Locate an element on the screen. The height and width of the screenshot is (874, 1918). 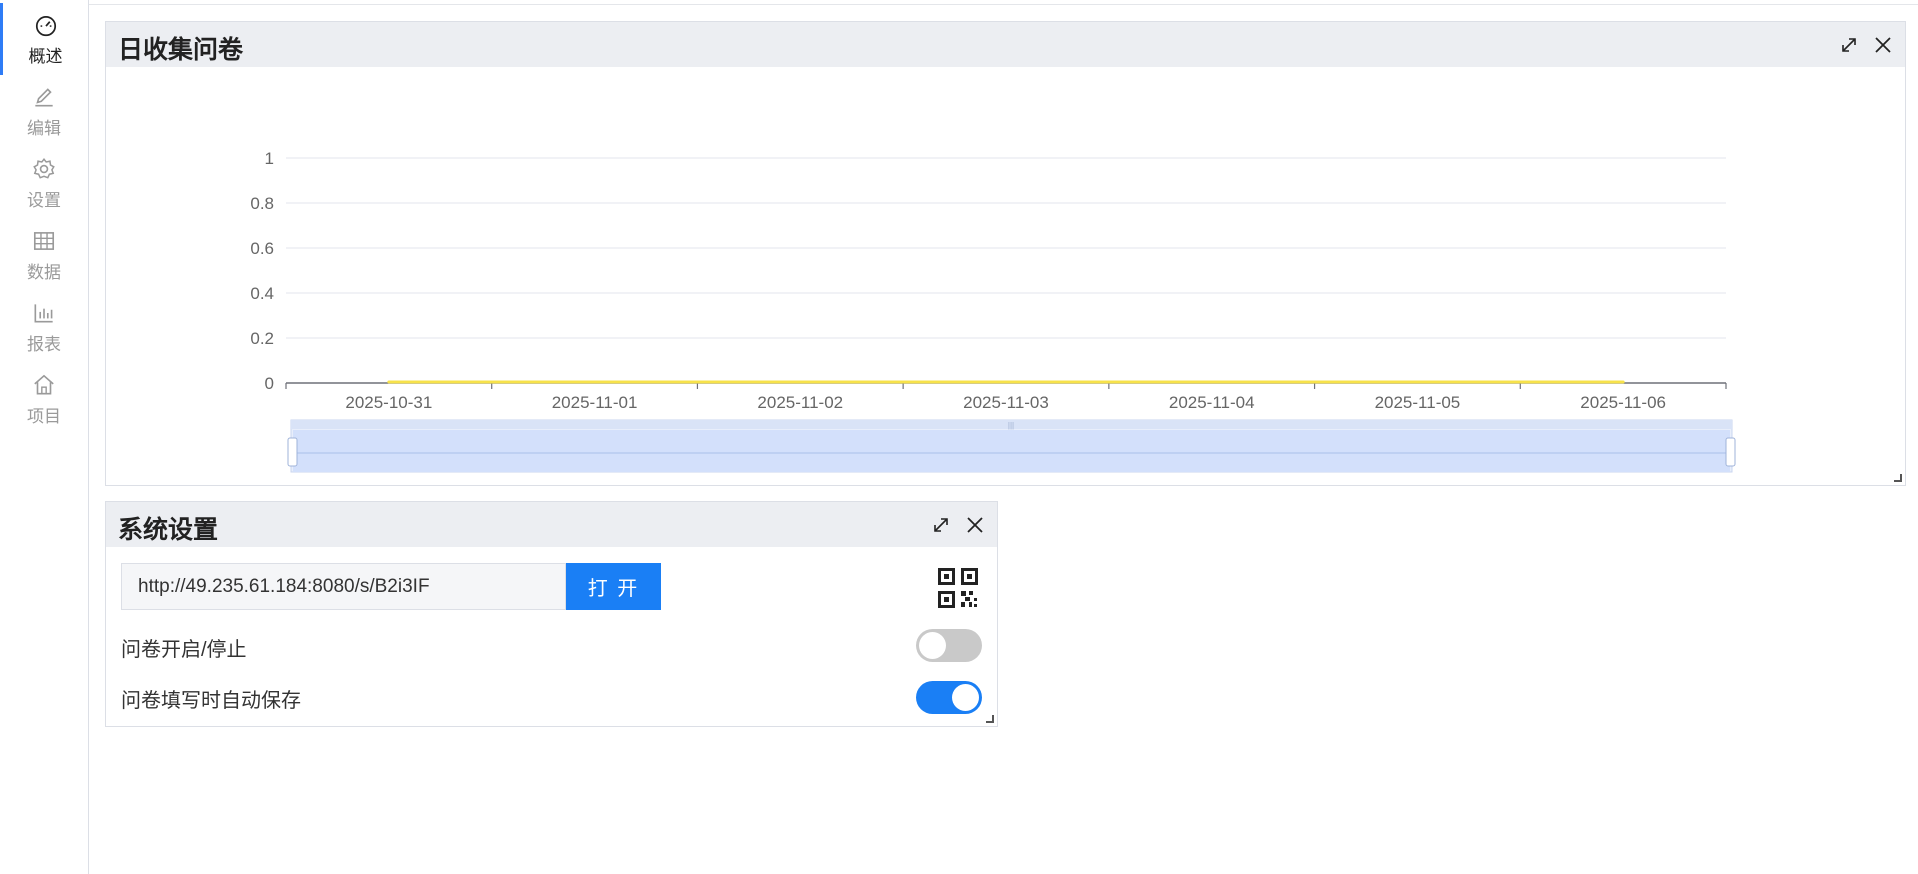
y-tick-label: 0.2 is located at coordinates (262, 338).